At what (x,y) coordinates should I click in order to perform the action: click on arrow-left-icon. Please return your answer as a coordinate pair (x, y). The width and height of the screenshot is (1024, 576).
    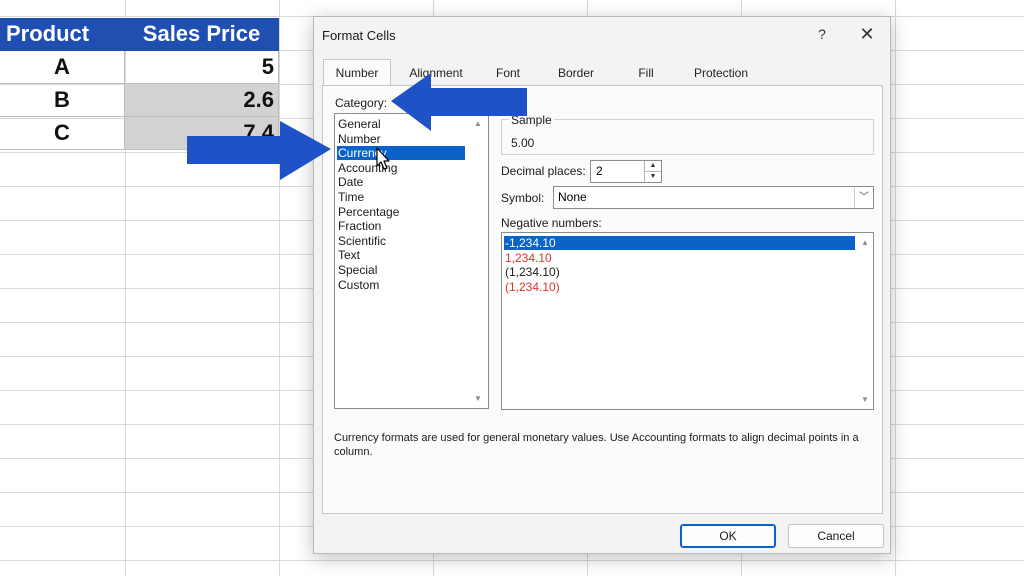
    Looking at the image, I should click on (459, 102).